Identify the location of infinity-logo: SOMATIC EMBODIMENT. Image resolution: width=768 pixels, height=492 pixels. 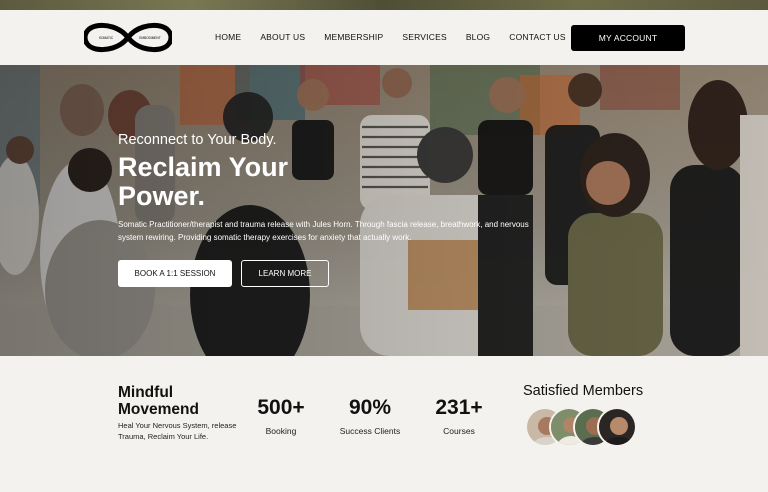
(128, 37).